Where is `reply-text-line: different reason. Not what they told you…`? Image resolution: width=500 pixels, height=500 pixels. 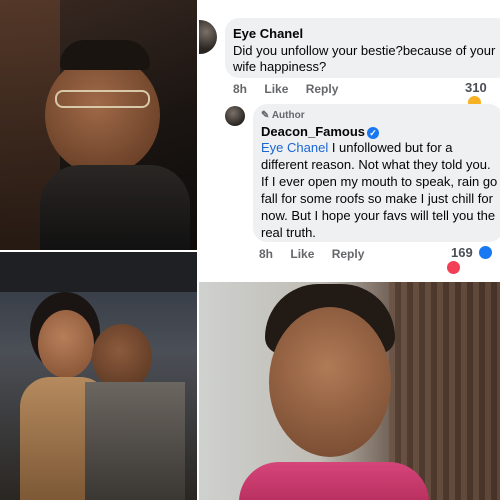 reply-text-line: different reason. Not what they told you… is located at coordinates (376, 164).